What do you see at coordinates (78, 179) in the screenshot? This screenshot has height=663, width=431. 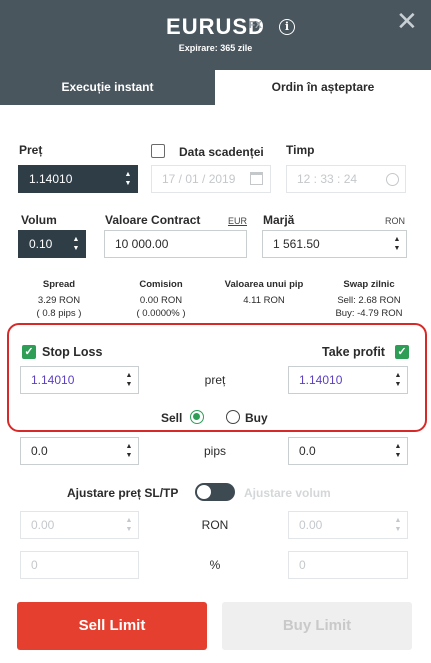 I see `price-input: 1.14010 ▲ ▼` at bounding box center [78, 179].